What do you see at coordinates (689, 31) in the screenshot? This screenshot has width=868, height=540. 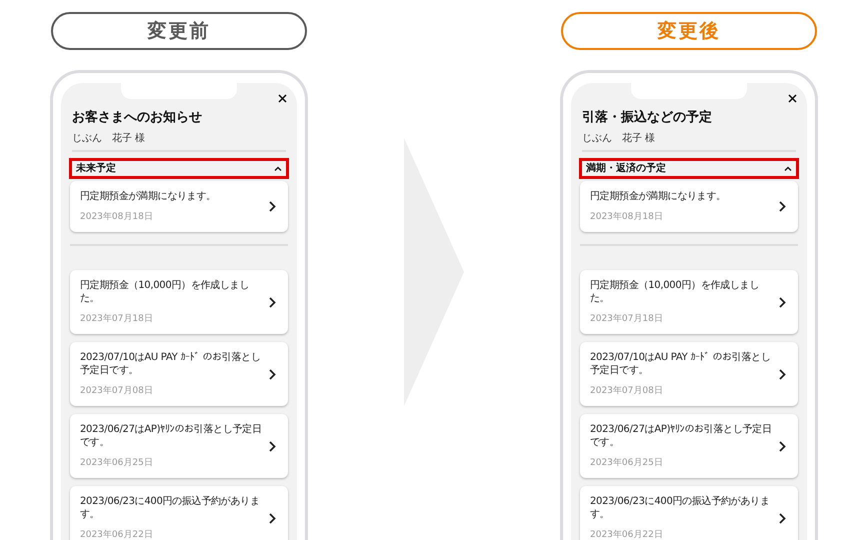 I see `label-pill: 変更後` at bounding box center [689, 31].